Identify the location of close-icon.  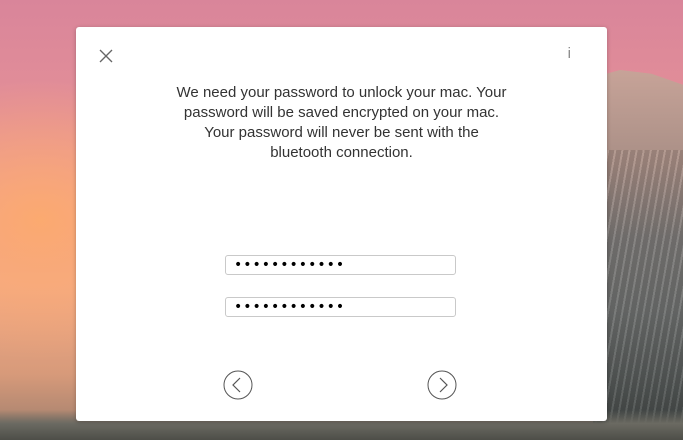
(106, 56).